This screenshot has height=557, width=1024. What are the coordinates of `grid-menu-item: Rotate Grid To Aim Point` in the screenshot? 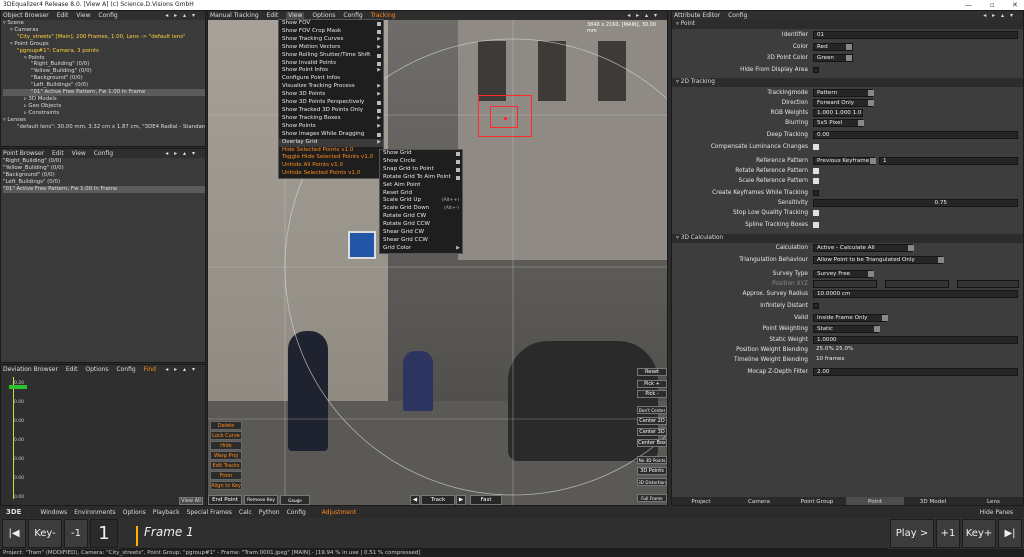 It's located at (421, 178).